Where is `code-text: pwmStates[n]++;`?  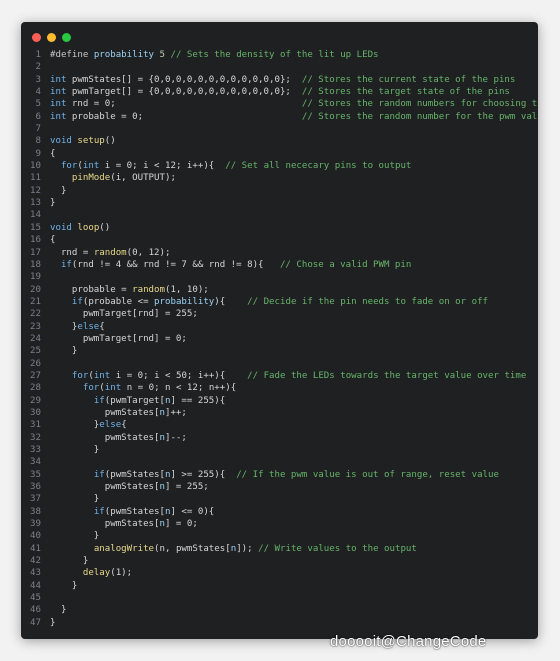 code-text: pwmStates[n]++; is located at coordinates (114, 413).